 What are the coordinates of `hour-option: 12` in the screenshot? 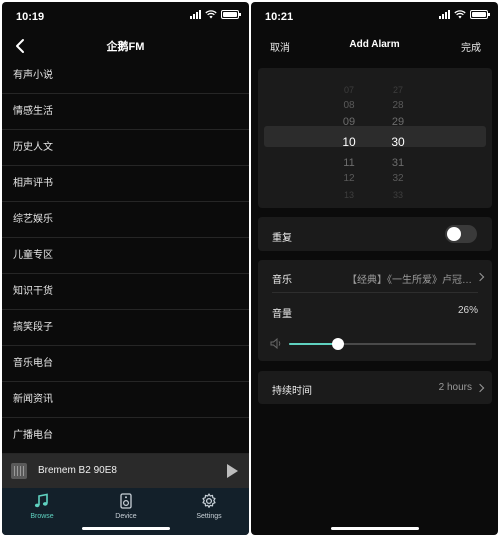 It's located at (349, 178).